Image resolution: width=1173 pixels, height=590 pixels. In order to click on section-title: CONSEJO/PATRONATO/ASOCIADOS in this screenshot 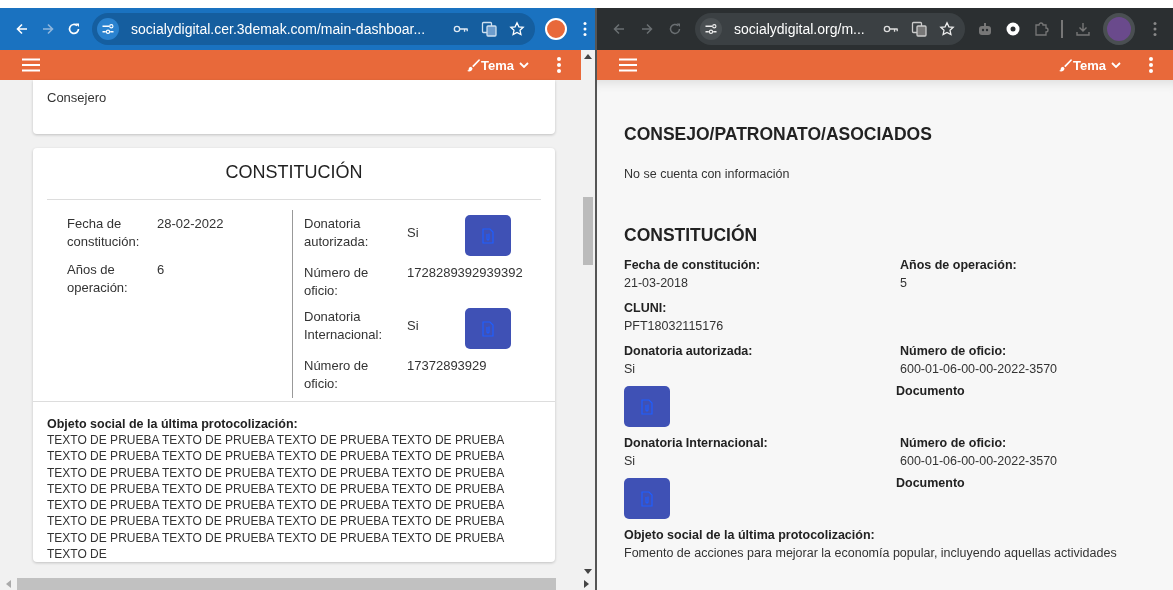, I will do `click(778, 134)`.